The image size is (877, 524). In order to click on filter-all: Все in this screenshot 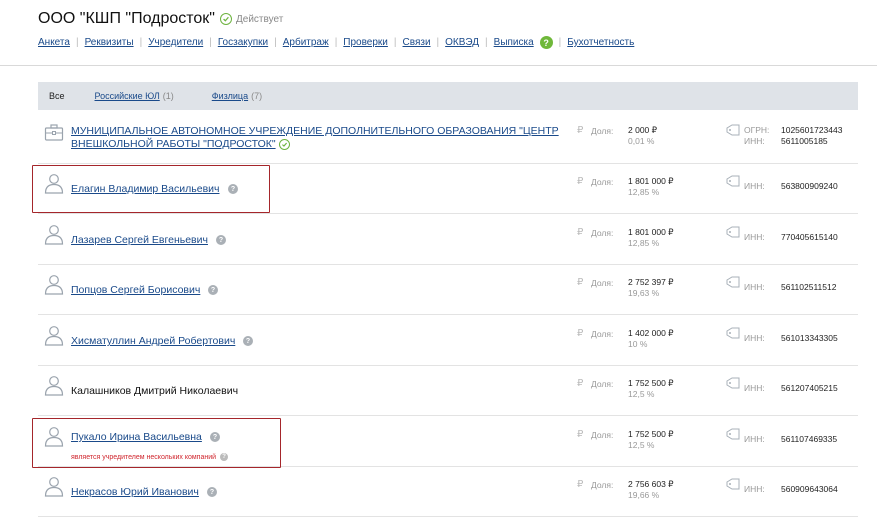, I will do `click(57, 96)`.